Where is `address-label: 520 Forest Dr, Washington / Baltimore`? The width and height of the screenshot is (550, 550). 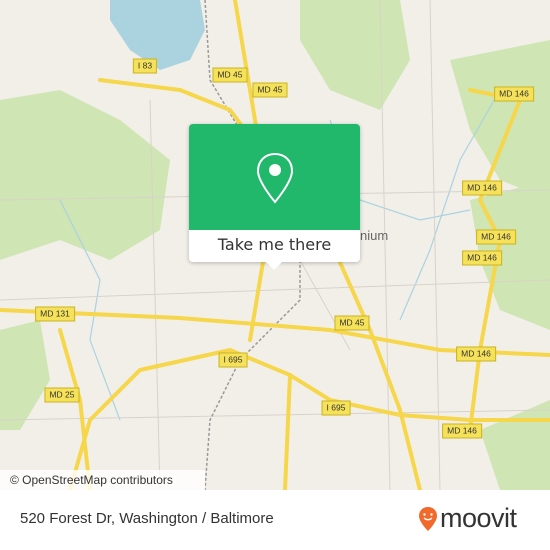 address-label: 520 Forest Dr, Washington / Baltimore is located at coordinates (147, 518).